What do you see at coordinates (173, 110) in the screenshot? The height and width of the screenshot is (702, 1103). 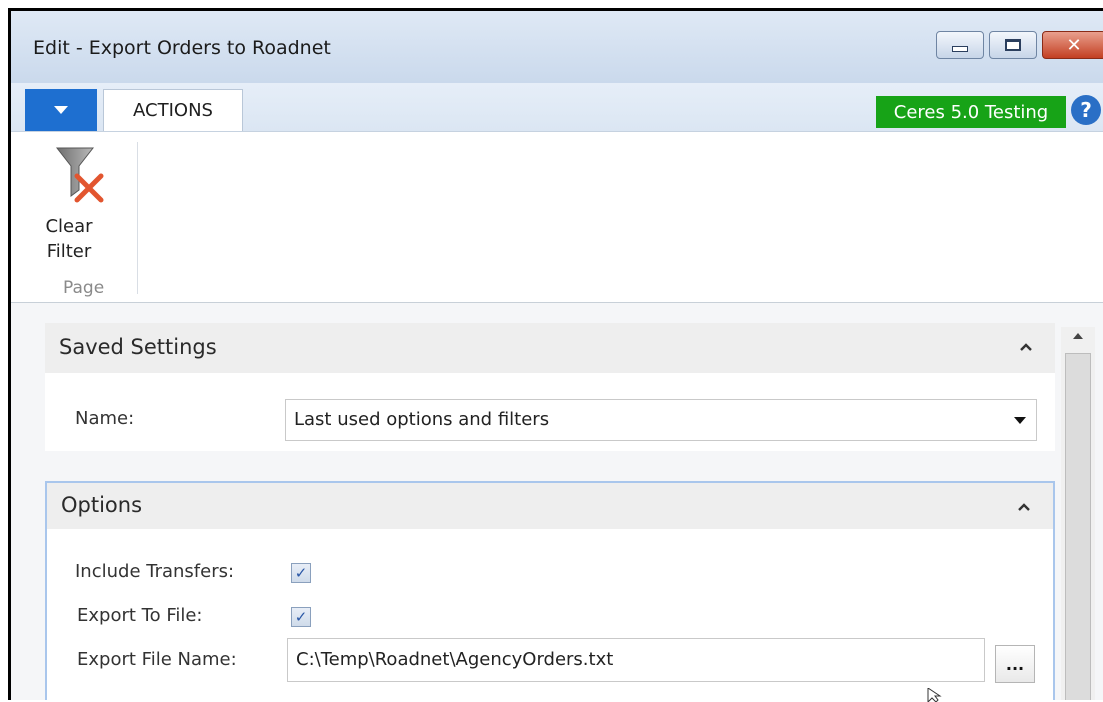 I see `tab-actions: ACTIONS` at bounding box center [173, 110].